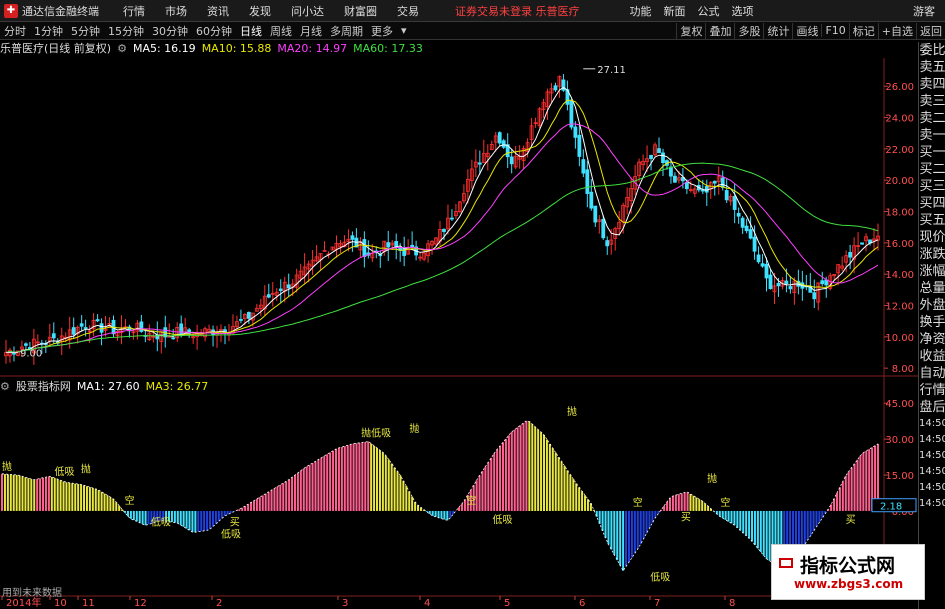 This screenshot has height=609, width=945. What do you see at coordinates (260, 11) in the screenshot?
I see `menu-item-discover: 发现` at bounding box center [260, 11].